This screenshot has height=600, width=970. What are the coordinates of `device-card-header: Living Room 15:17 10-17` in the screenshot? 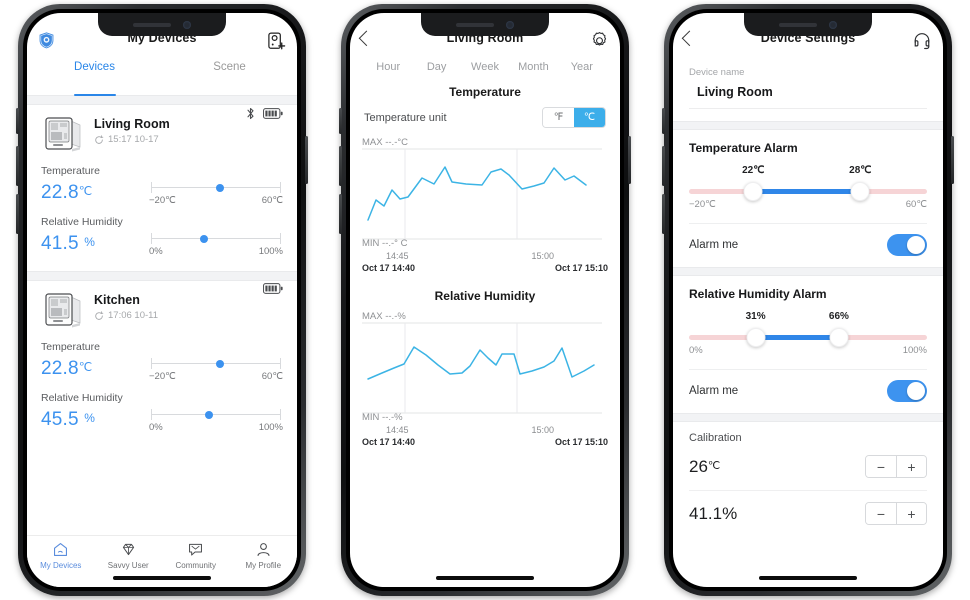 It's located at (162, 132).